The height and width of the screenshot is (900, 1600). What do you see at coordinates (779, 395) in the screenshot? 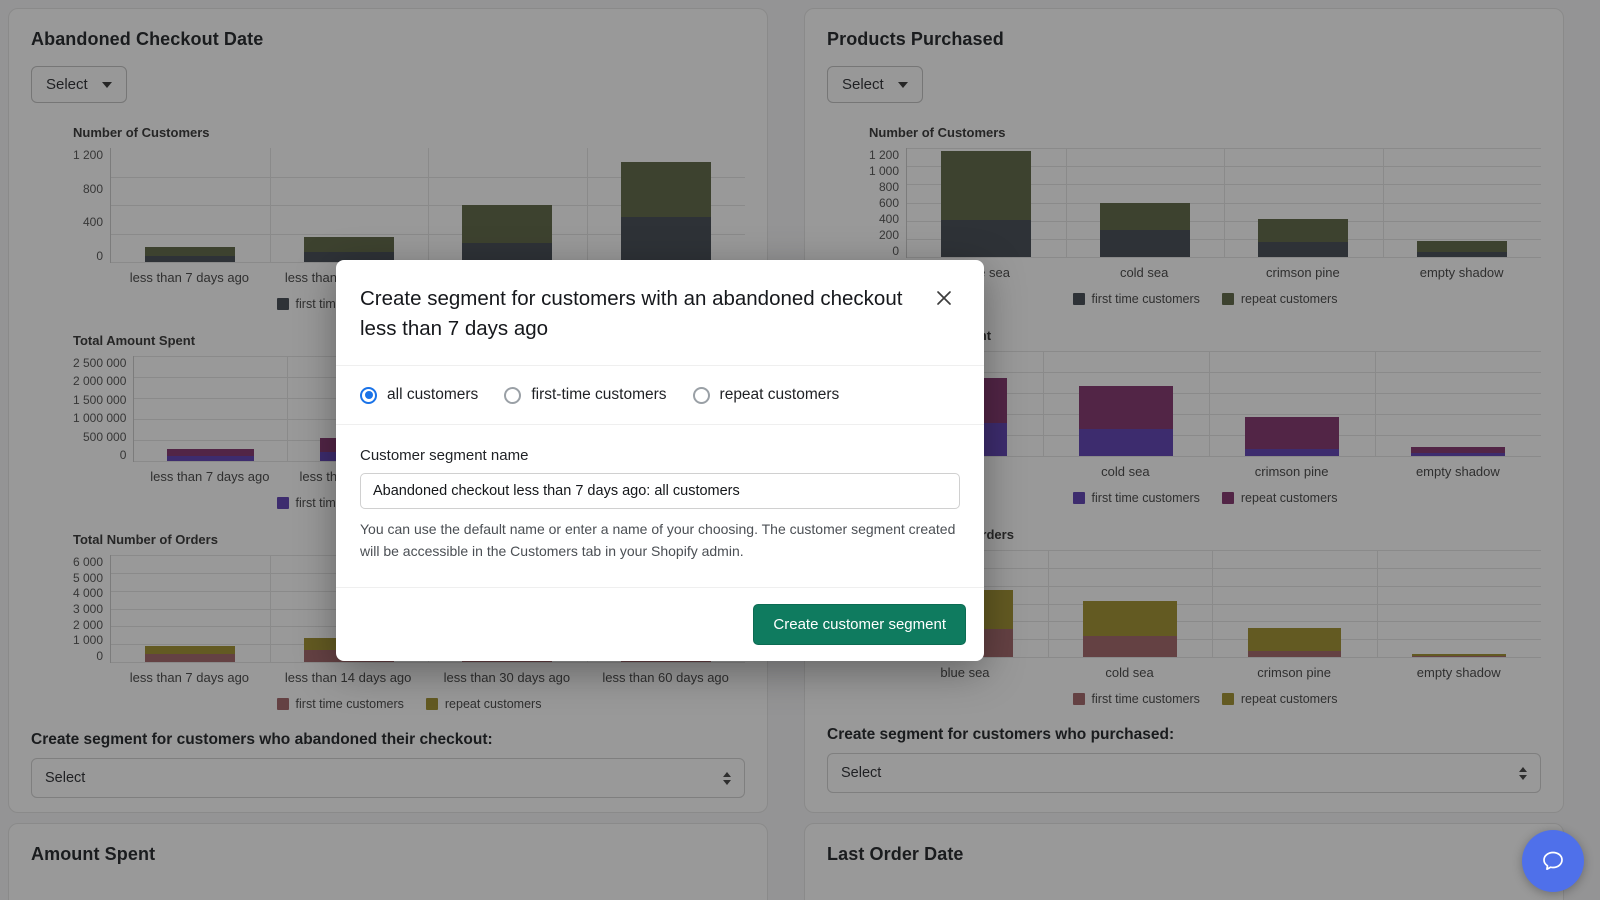
I see `radio-label-repeat-customers: repeat customers` at bounding box center [779, 395].